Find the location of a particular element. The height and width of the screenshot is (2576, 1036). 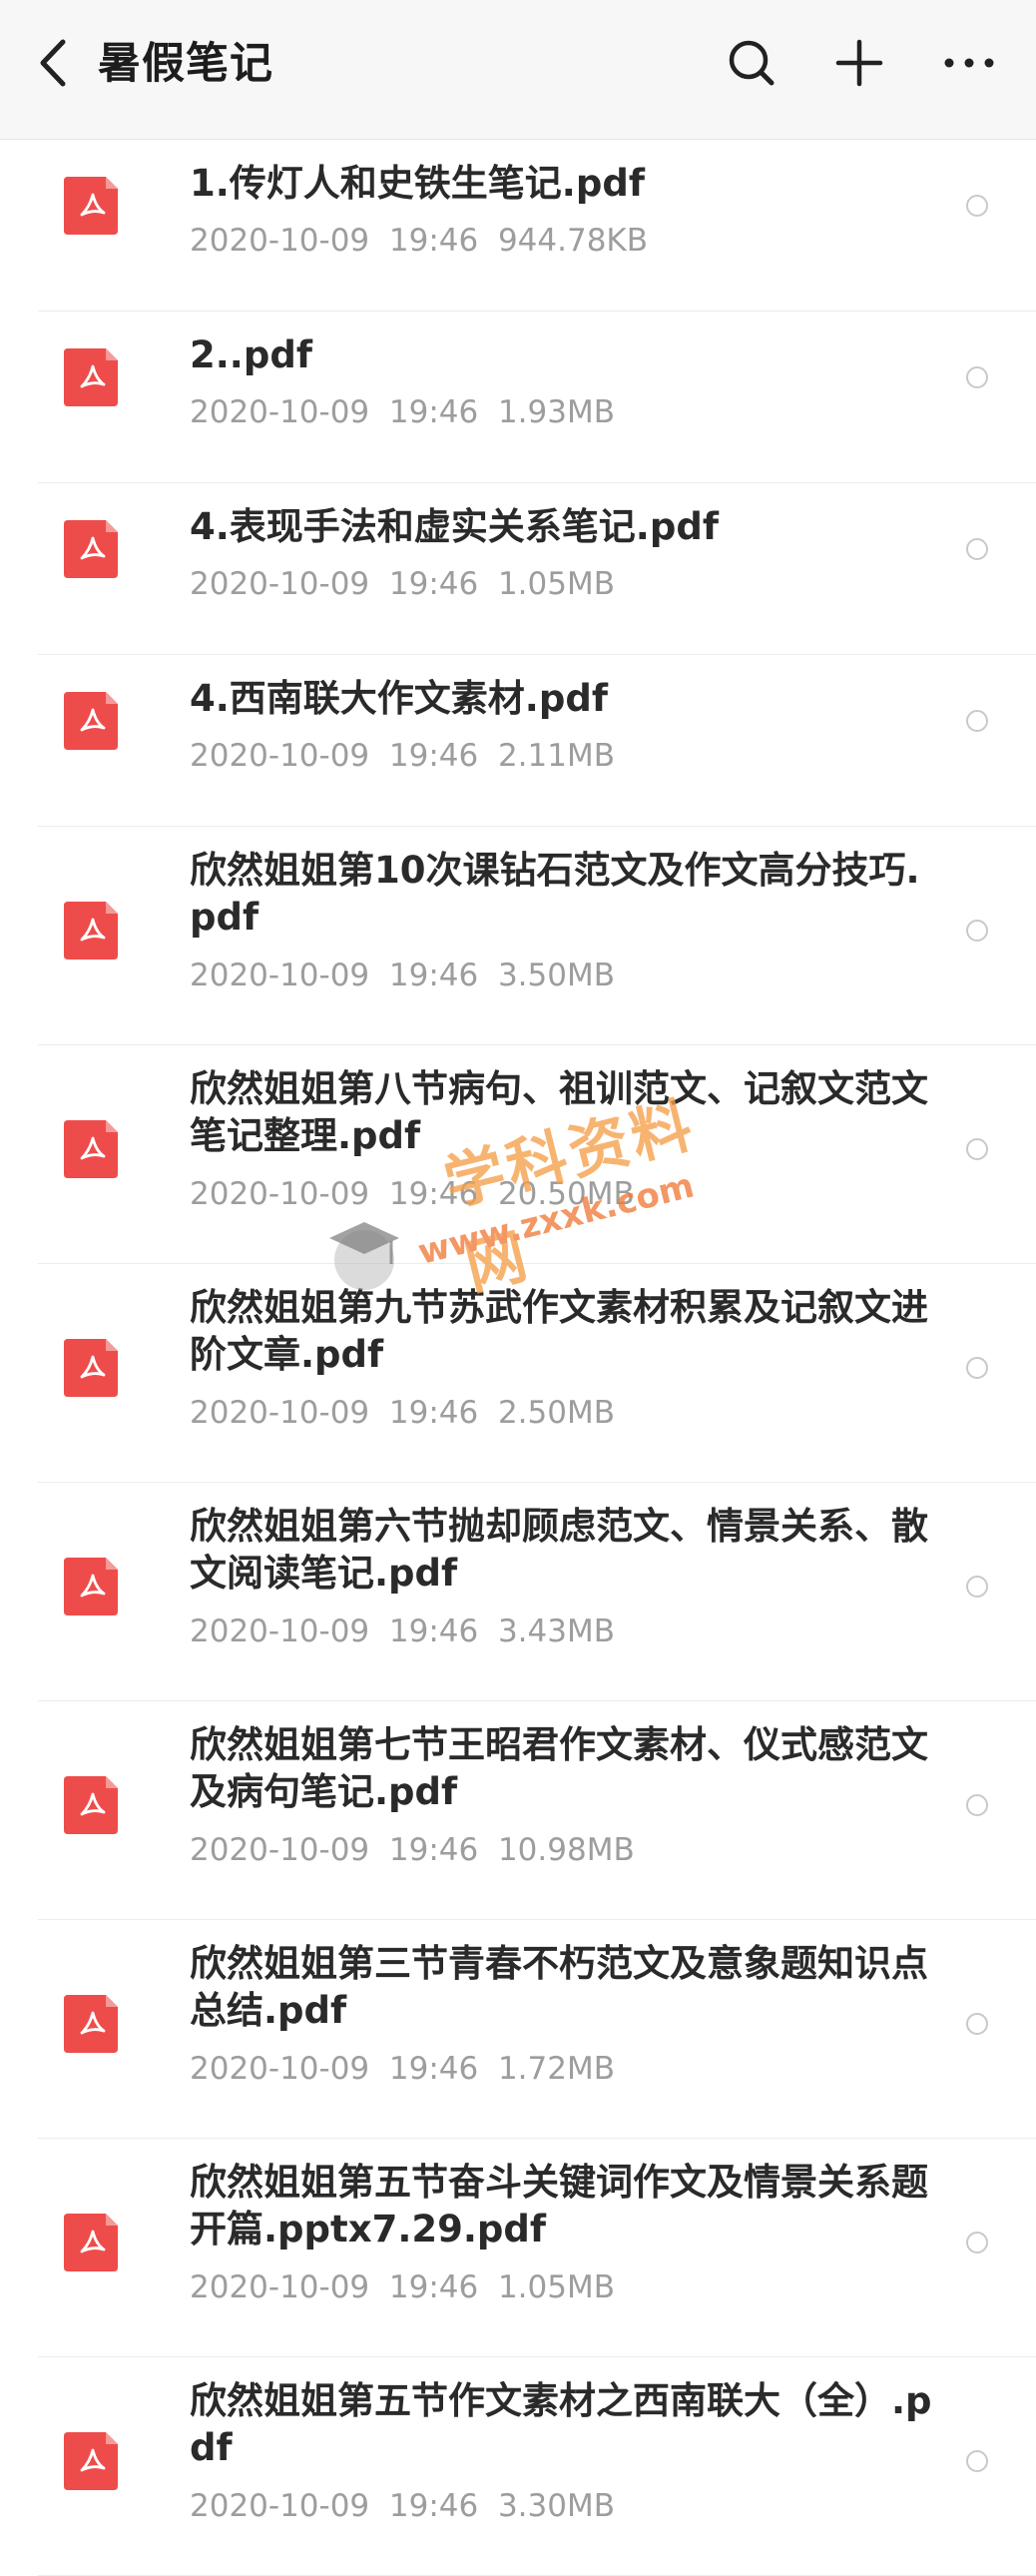

file-name: 欣然姐姐第五节作文素材之西南联大（全）.pdf is located at coordinates (561, 2424).